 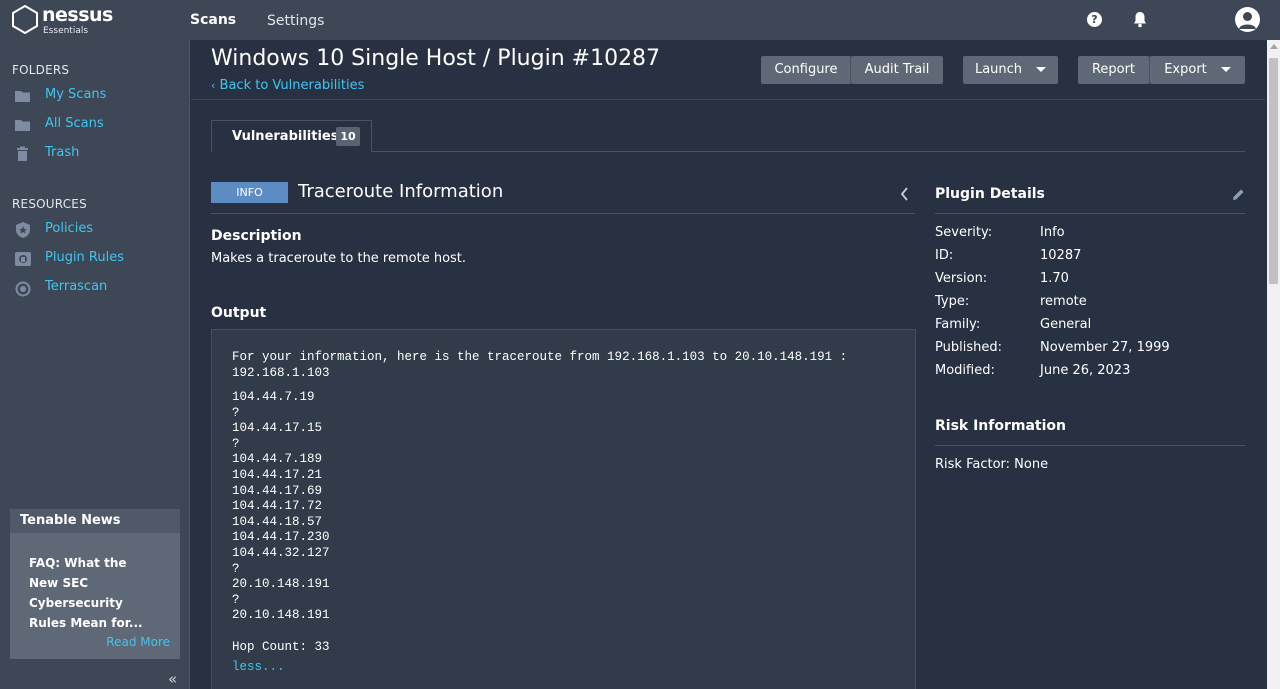 What do you see at coordinates (62, 152) in the screenshot?
I see `sidebar-item-label: Trash` at bounding box center [62, 152].